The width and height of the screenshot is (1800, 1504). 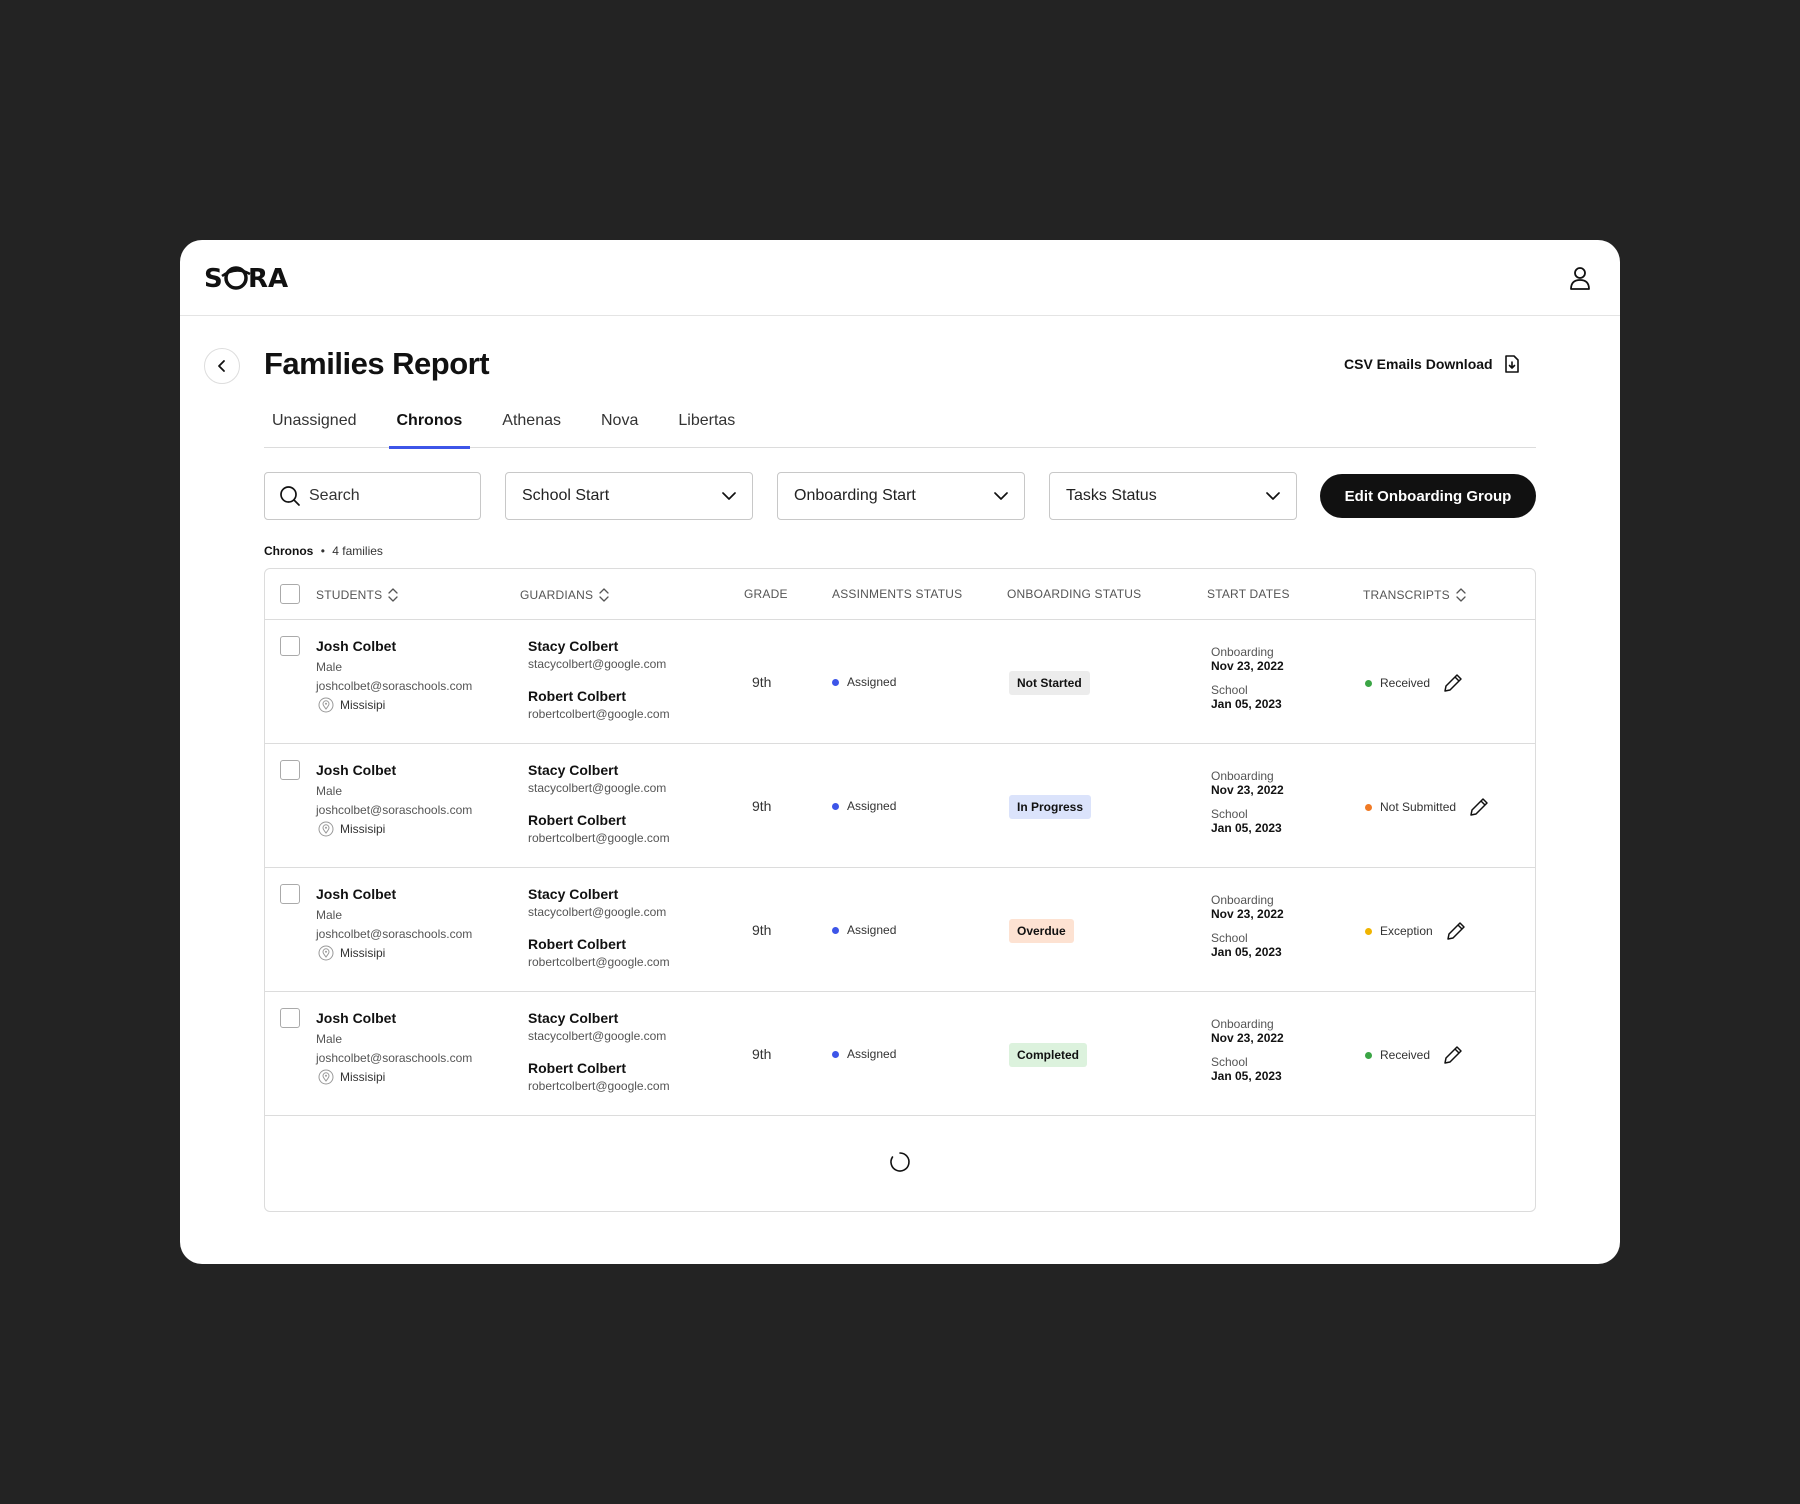 I want to click on sora-logo: S RA, so click(x=251, y=278).